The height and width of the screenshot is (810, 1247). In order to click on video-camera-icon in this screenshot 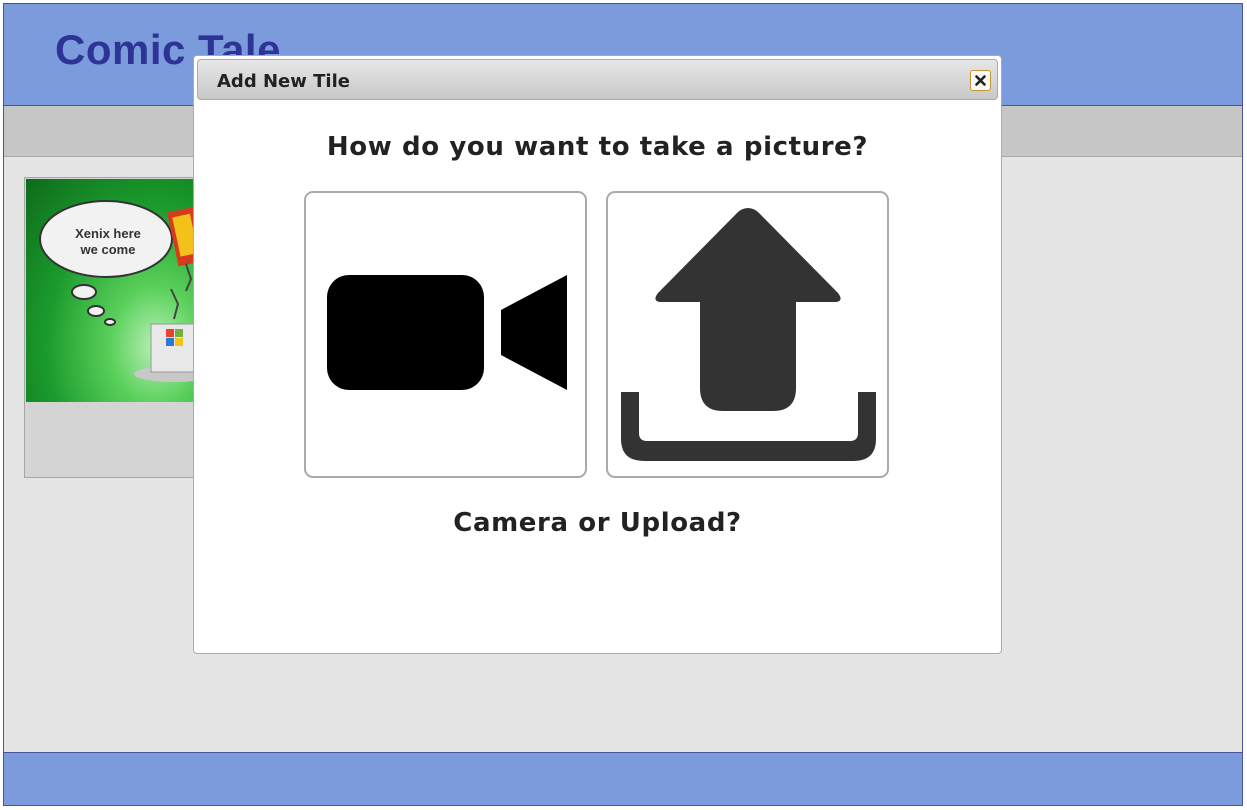, I will do `click(447, 332)`.